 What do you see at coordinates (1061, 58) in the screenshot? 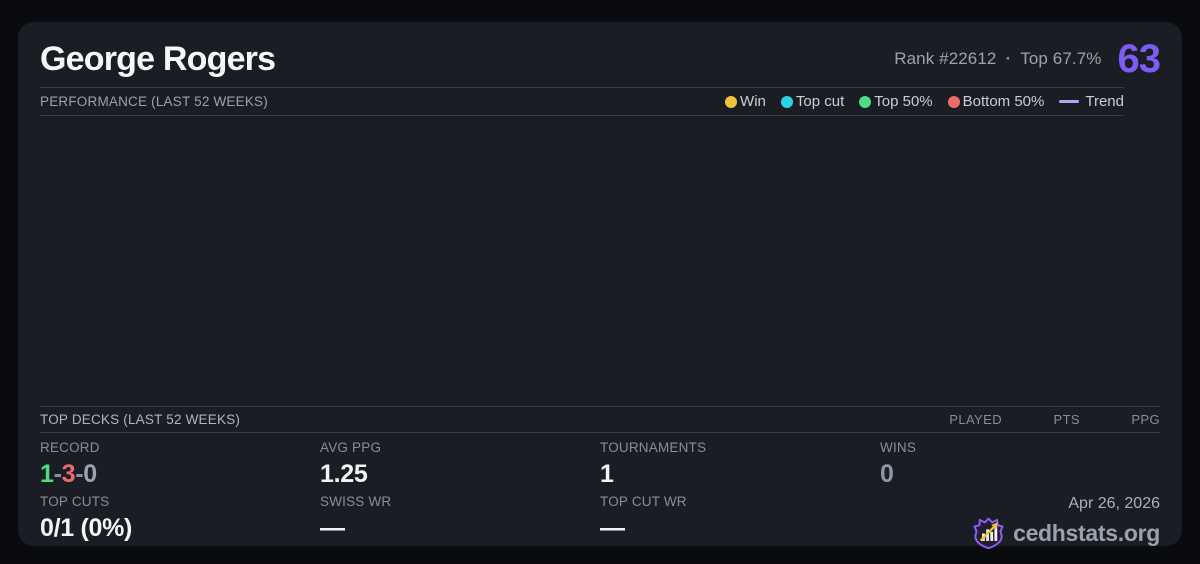
I see `top-percent: Top 67.7%` at bounding box center [1061, 58].